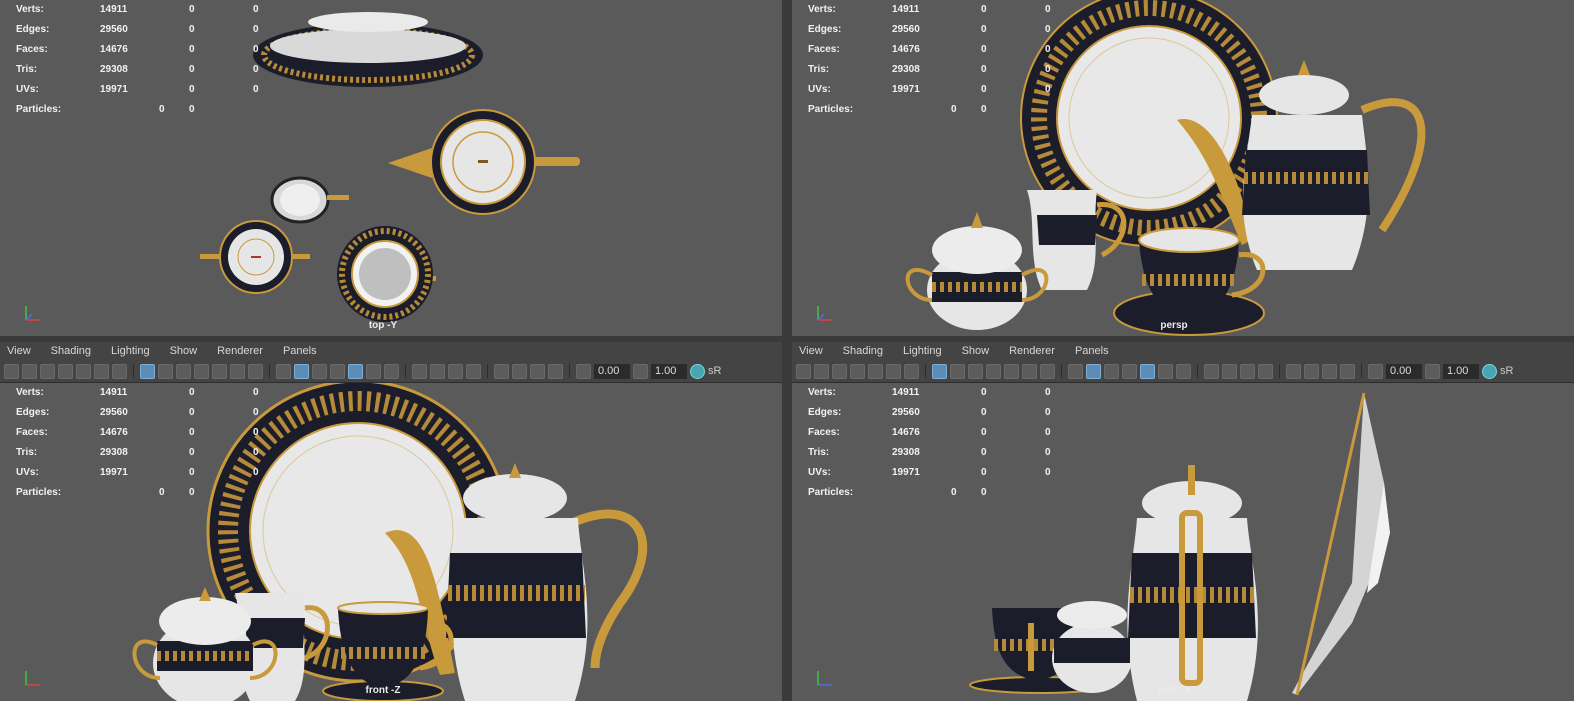 This screenshot has width=1574, height=701. What do you see at coordinates (1341, 544) in the screenshot?
I see `plate-model` at bounding box center [1341, 544].